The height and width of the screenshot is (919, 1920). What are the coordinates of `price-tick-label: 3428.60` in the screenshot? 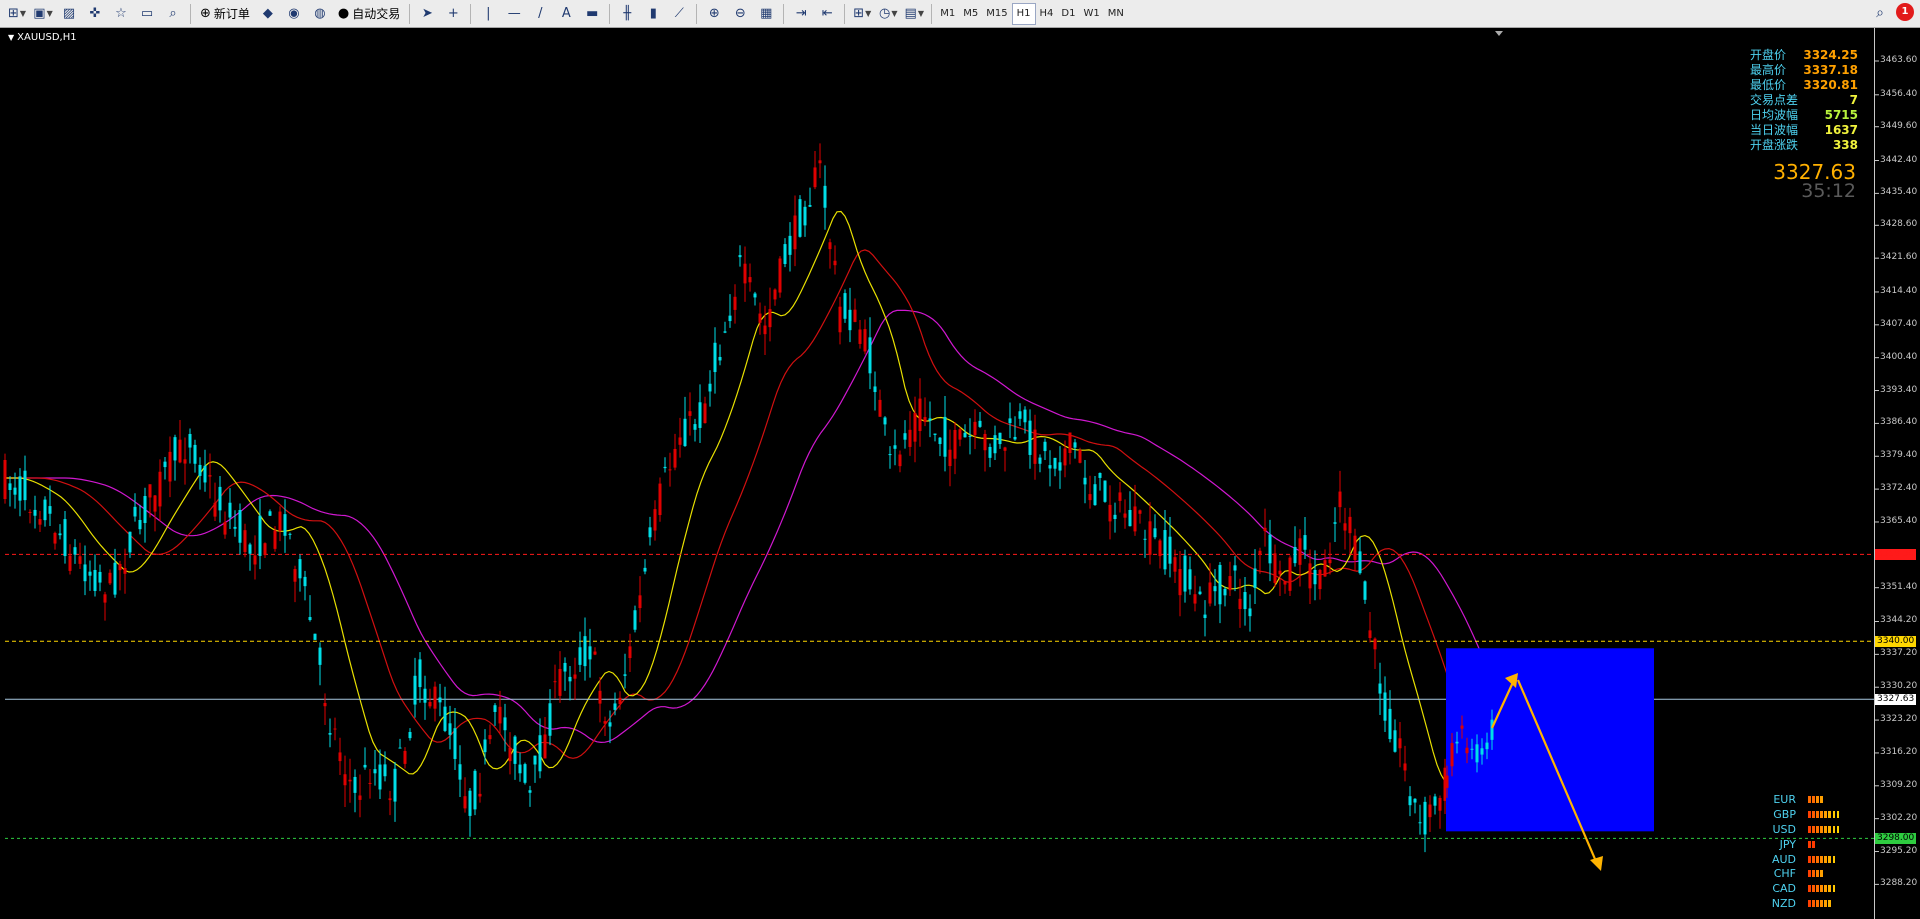 It's located at (1899, 224).